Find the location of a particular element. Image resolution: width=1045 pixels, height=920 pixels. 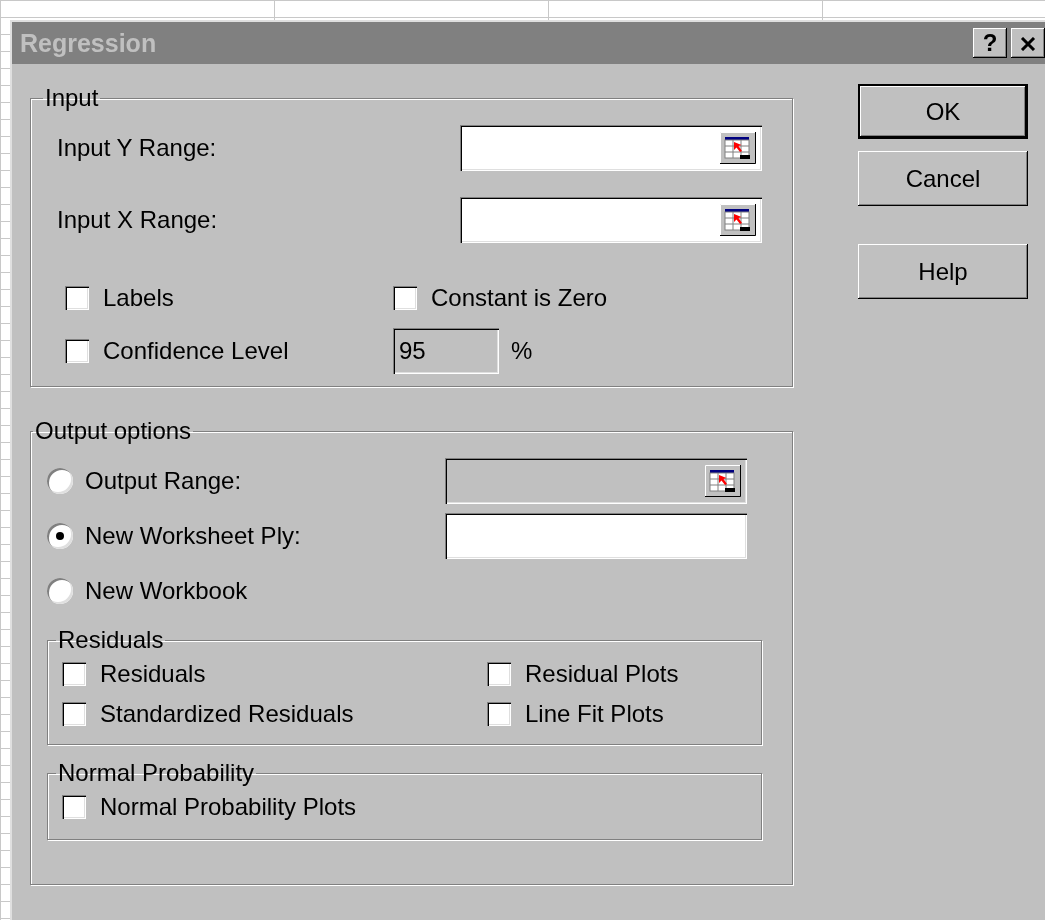

help-button: ? is located at coordinates (990, 43).